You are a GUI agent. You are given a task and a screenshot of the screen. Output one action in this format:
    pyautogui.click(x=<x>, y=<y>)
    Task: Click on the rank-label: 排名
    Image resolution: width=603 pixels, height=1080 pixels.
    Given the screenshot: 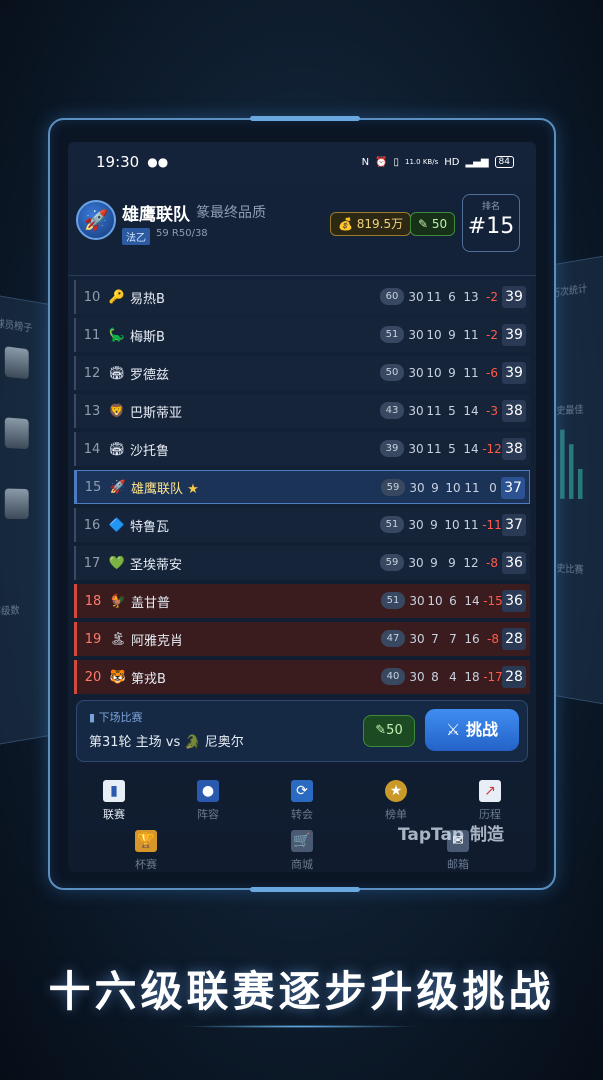 What is the action you would take?
    pyautogui.click(x=490, y=207)
    